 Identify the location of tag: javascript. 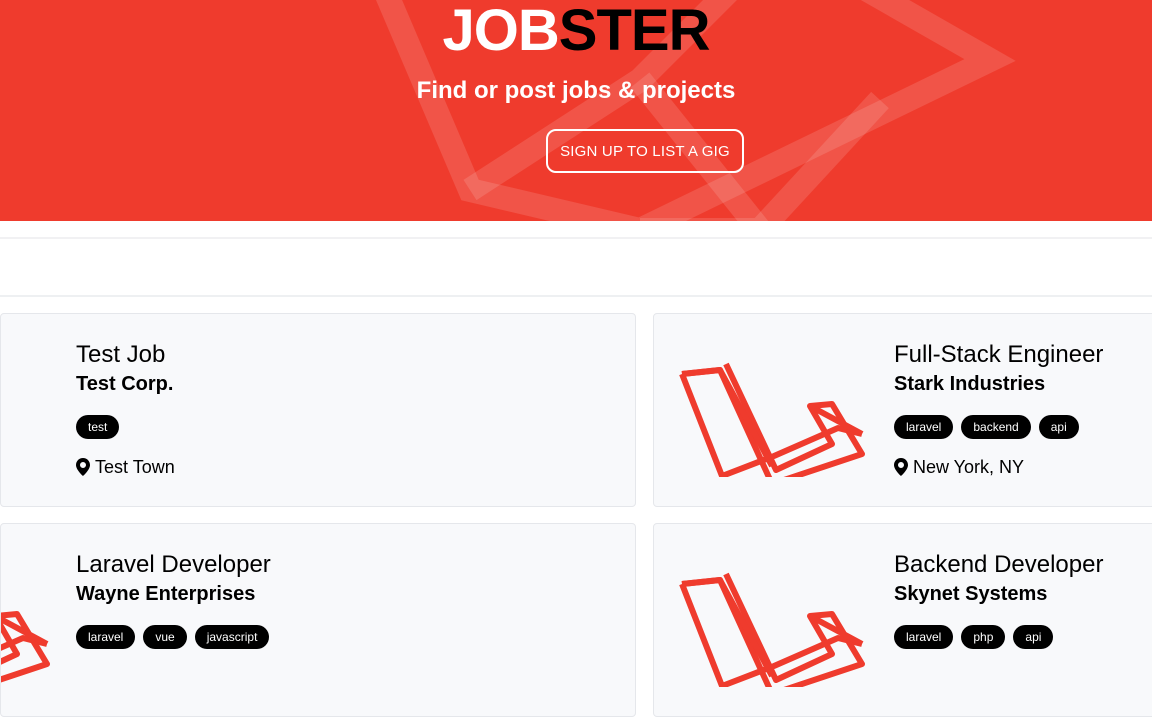
(232, 637).